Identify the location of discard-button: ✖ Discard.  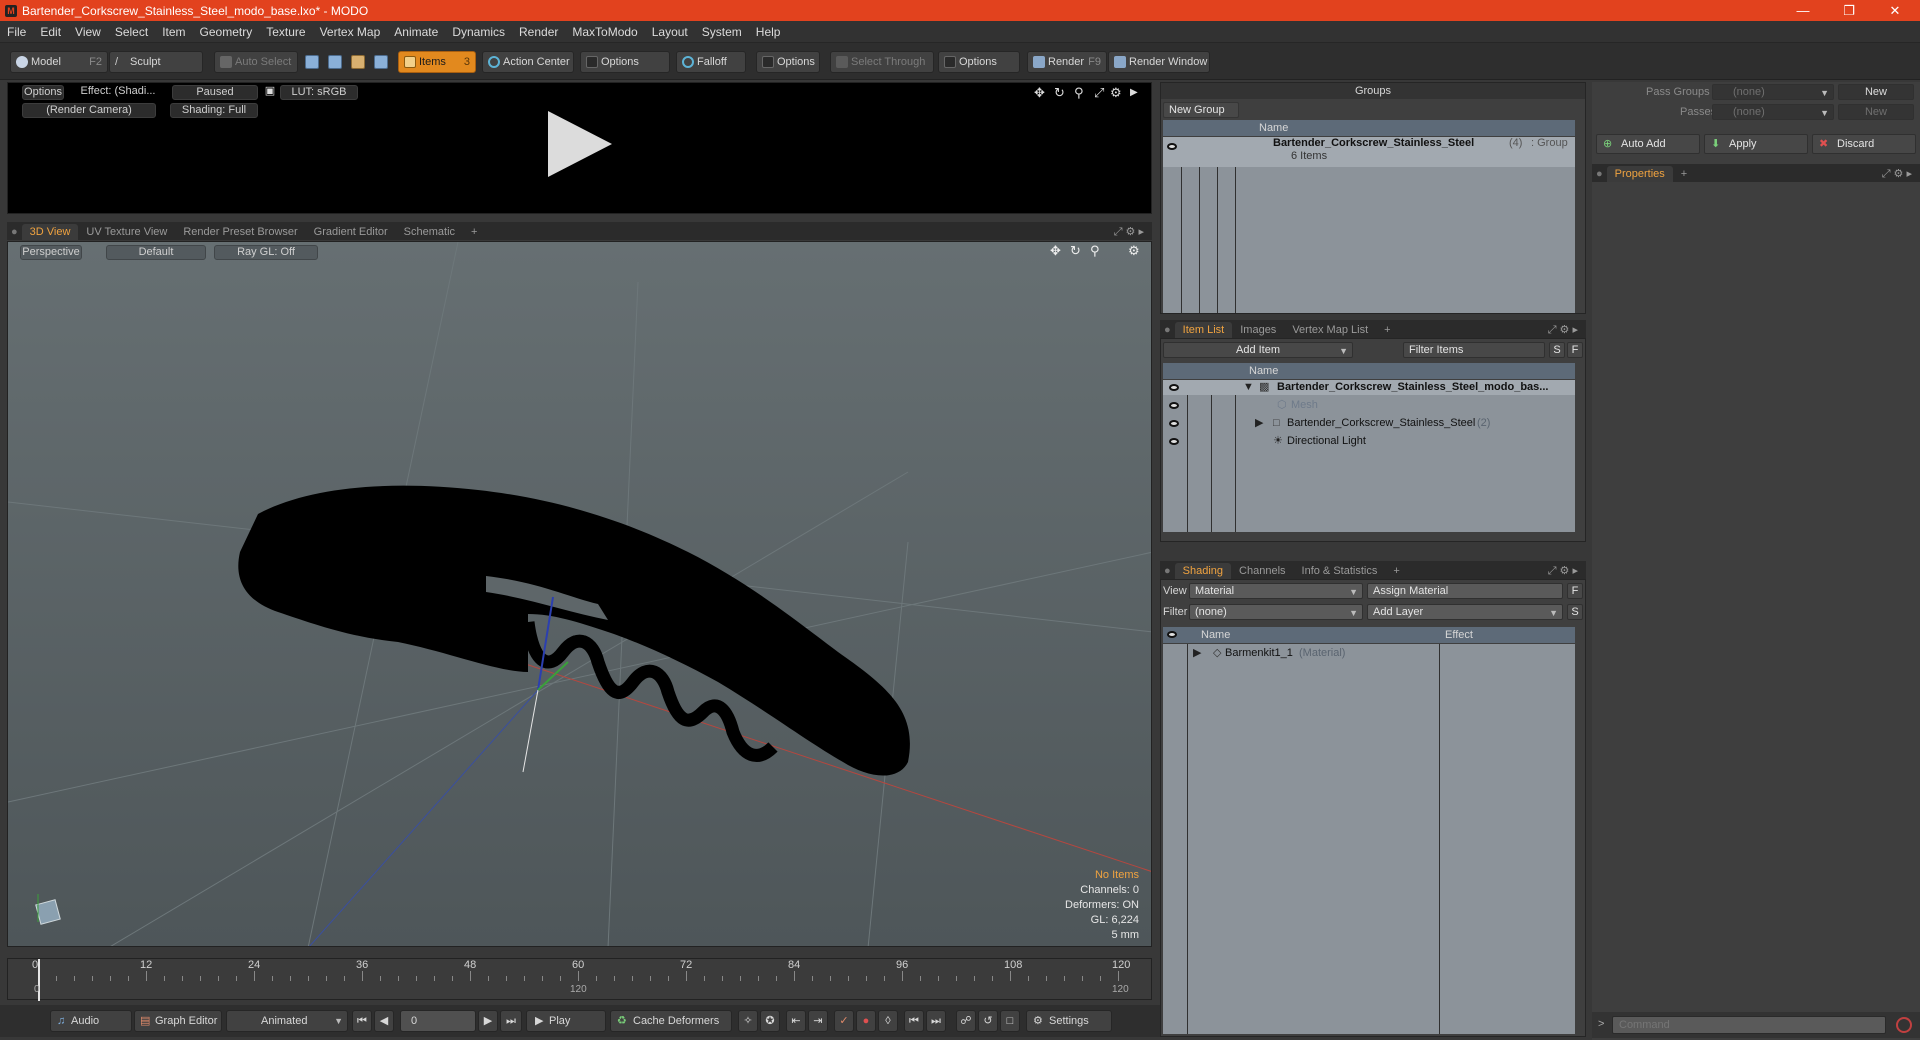
(1864, 144).